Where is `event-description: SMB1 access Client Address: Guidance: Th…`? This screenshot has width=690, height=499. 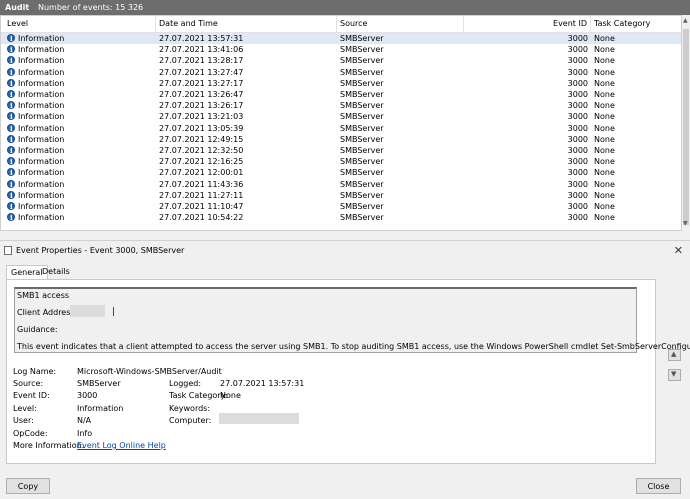 event-description: SMB1 access Client Address: Guidance: Th… is located at coordinates (352, 320).